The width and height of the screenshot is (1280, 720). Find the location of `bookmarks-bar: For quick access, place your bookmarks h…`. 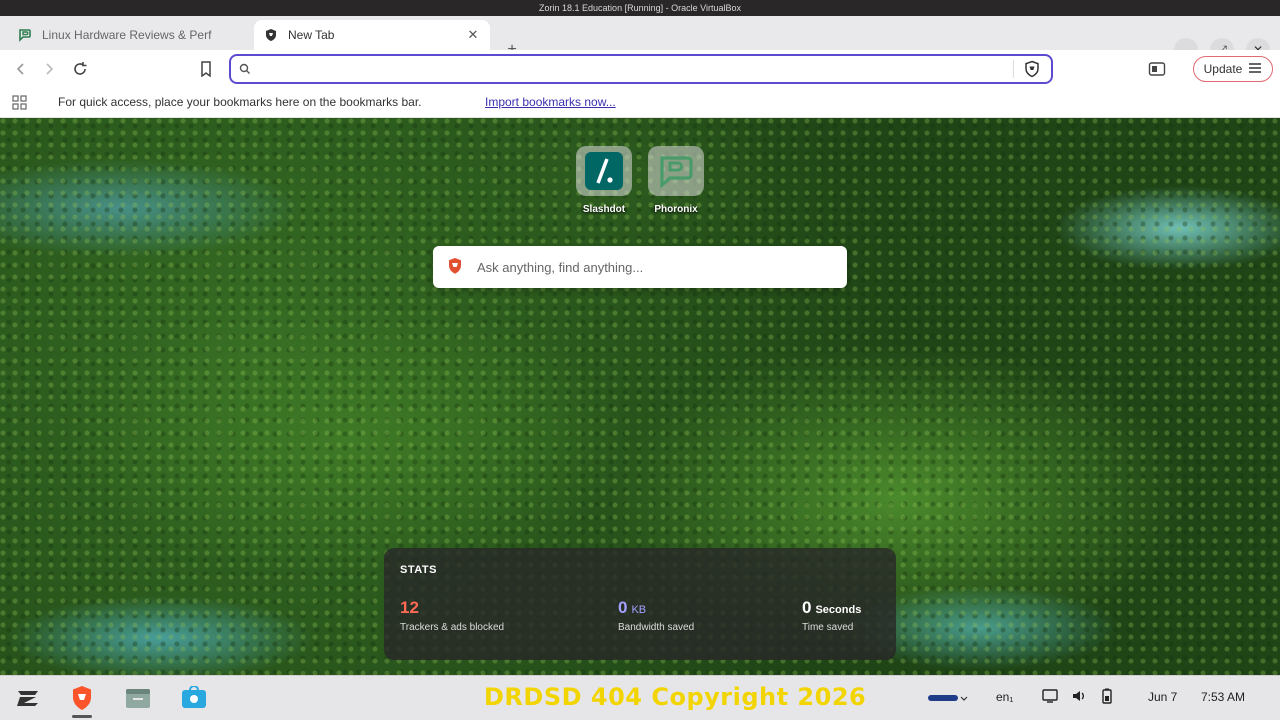

bookmarks-bar: For quick access, place your bookmarks h… is located at coordinates (640, 103).